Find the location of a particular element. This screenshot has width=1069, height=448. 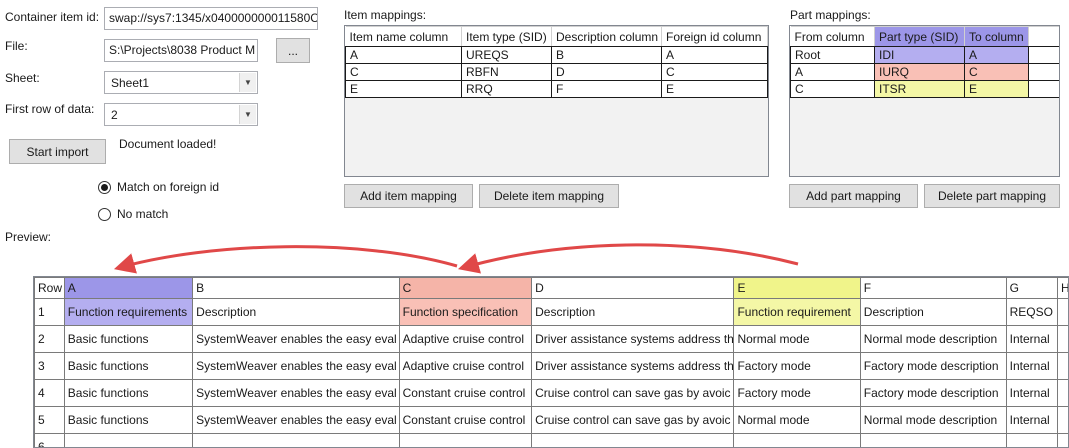

arrow-c-to-a-icon is located at coordinates (285, 259).